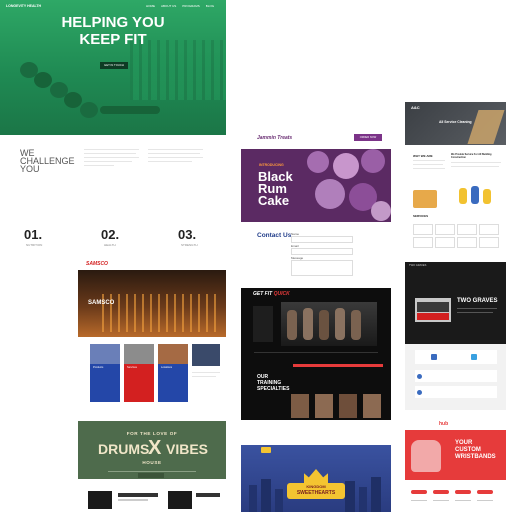 This screenshot has width=506, height=512. I want to click on getfit-hero, so click(329, 324).